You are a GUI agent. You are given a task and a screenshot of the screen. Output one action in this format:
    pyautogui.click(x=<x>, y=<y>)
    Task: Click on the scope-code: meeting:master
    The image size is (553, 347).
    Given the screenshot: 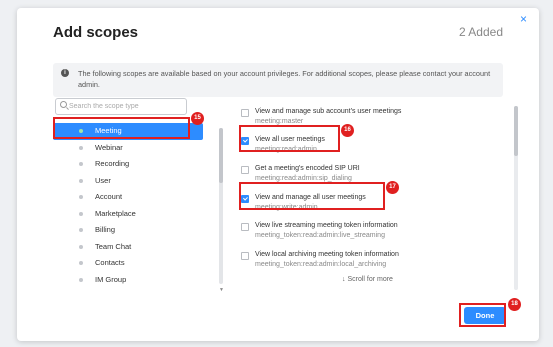 What is the action you would take?
    pyautogui.click(x=279, y=121)
    